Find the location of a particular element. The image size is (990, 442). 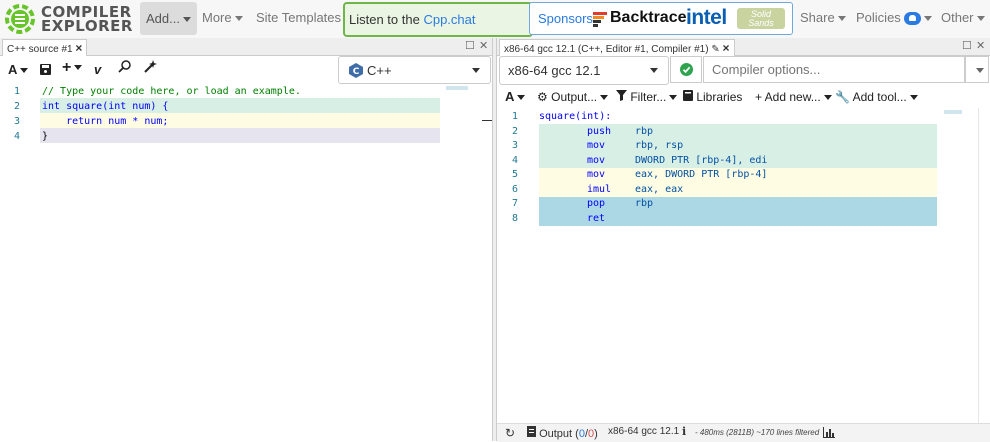

libraries-button: Libraries is located at coordinates (712, 97).